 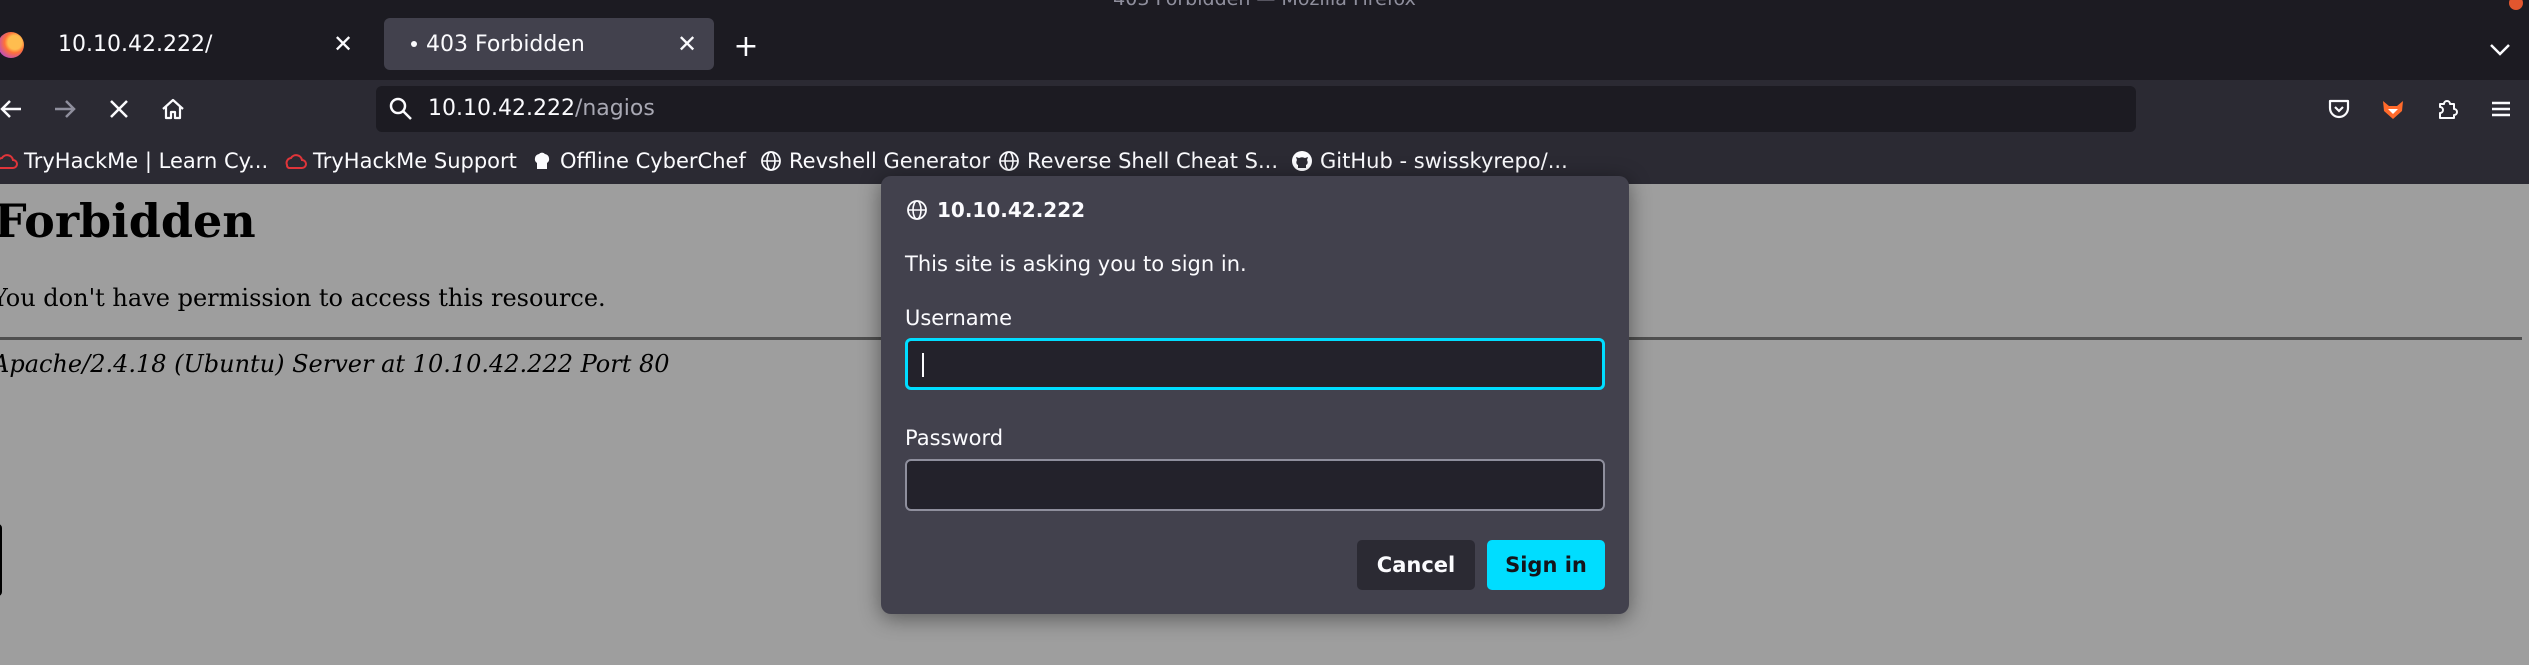 I want to click on url-host: 10.10.42.222, so click(x=501, y=108).